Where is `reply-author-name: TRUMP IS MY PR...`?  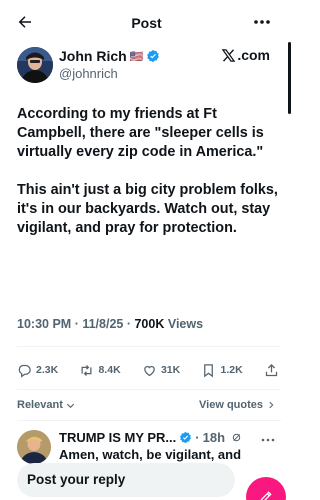 reply-author-name: TRUMP IS MY PR... is located at coordinates (118, 437).